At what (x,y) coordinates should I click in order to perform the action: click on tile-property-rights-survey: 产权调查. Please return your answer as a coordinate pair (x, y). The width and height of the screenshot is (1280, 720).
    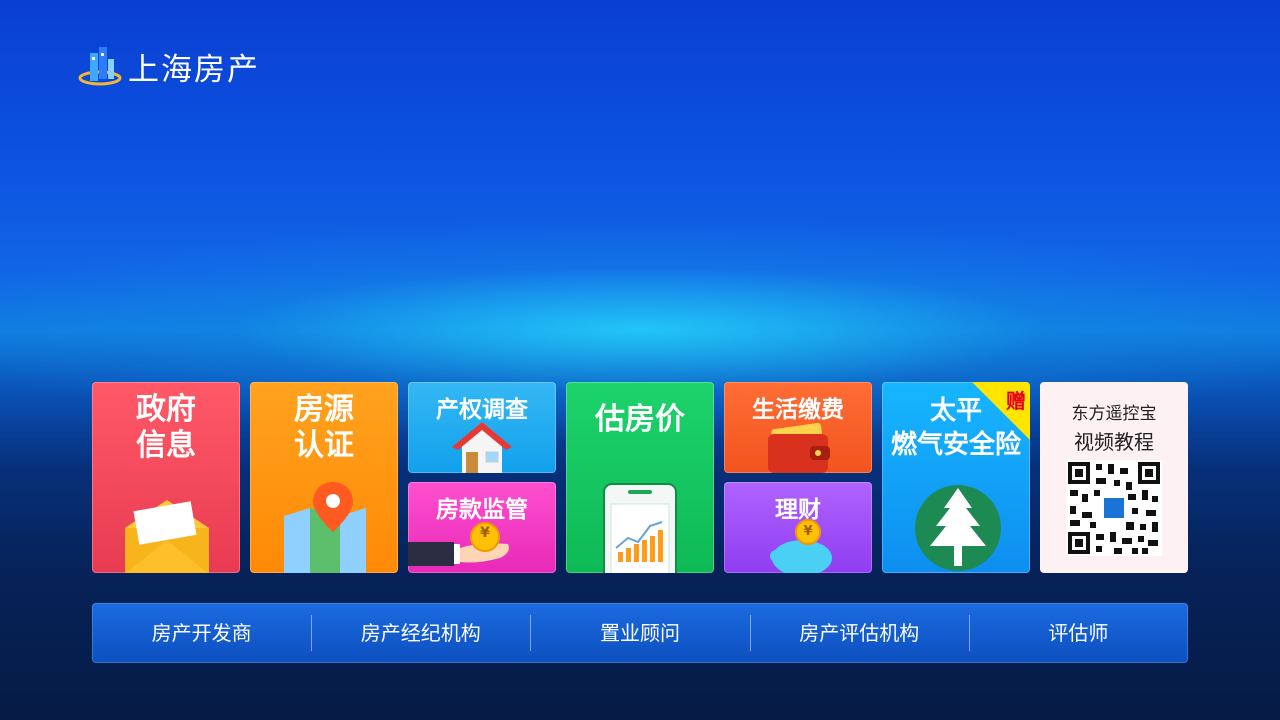
    Looking at the image, I should click on (482, 427).